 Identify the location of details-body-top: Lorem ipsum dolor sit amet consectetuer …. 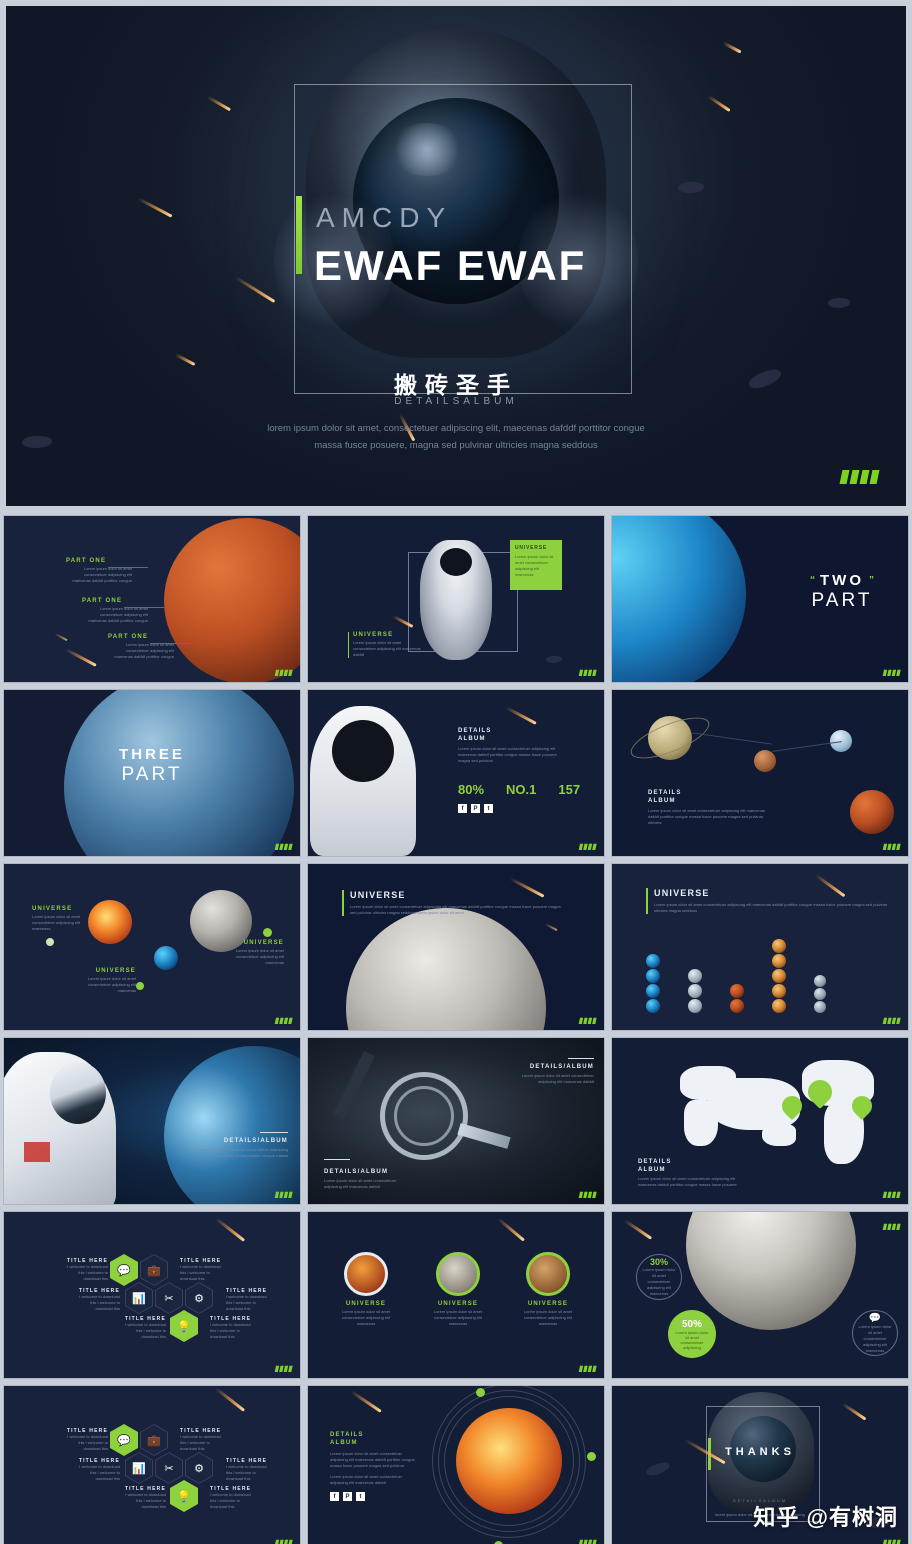
(557, 1078).